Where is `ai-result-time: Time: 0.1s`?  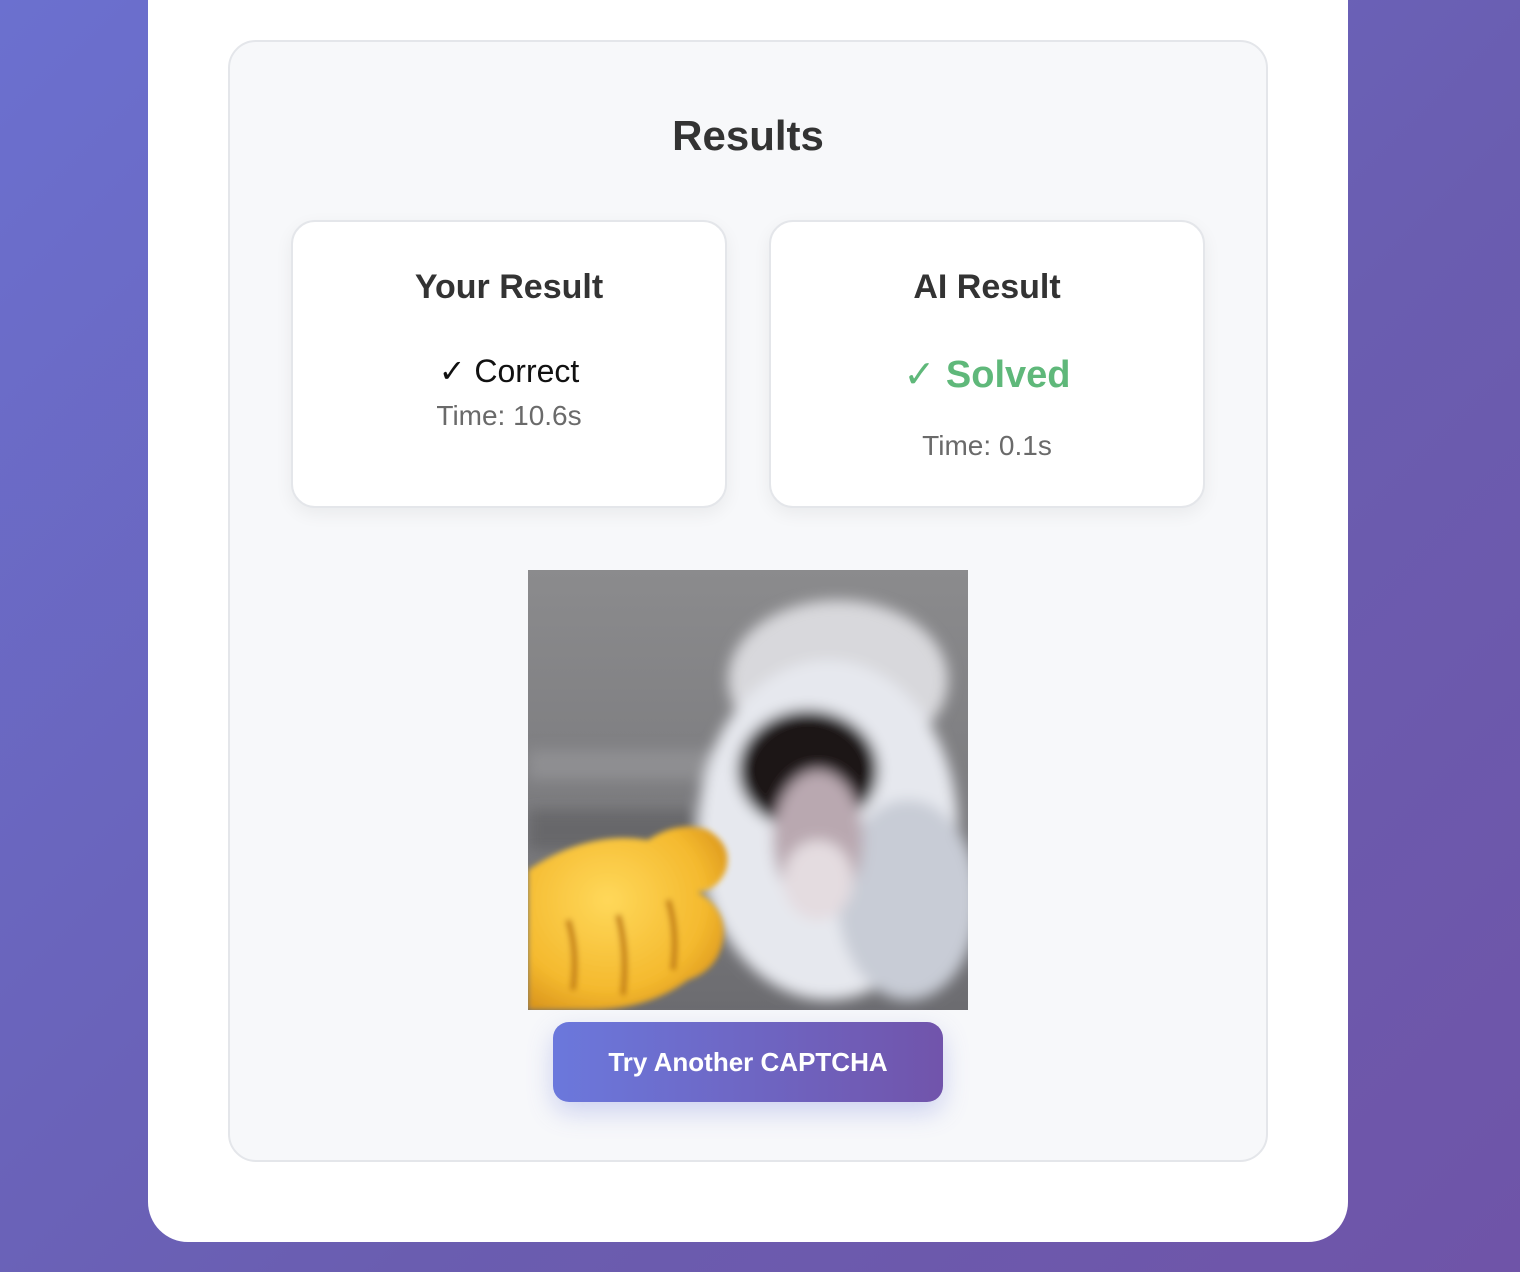
ai-result-time: Time: 0.1s is located at coordinates (987, 445).